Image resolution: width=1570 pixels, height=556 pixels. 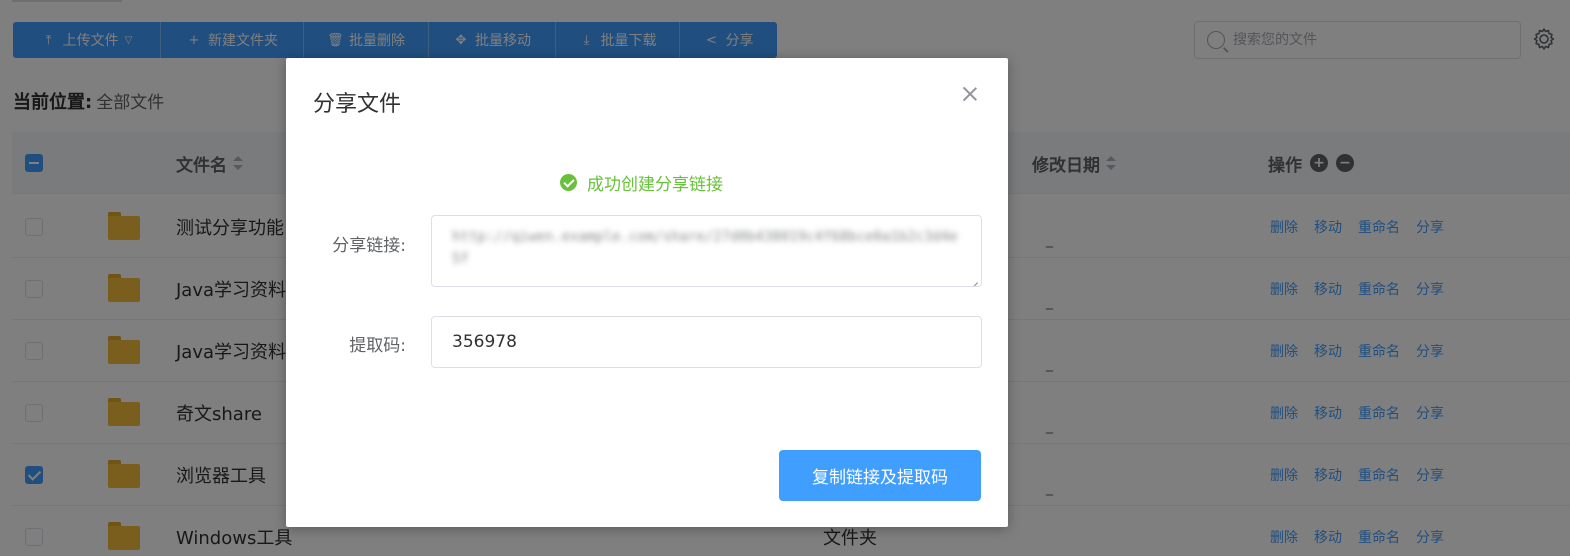 What do you see at coordinates (357, 104) in the screenshot?
I see `dialog-title: 分享文件` at bounding box center [357, 104].